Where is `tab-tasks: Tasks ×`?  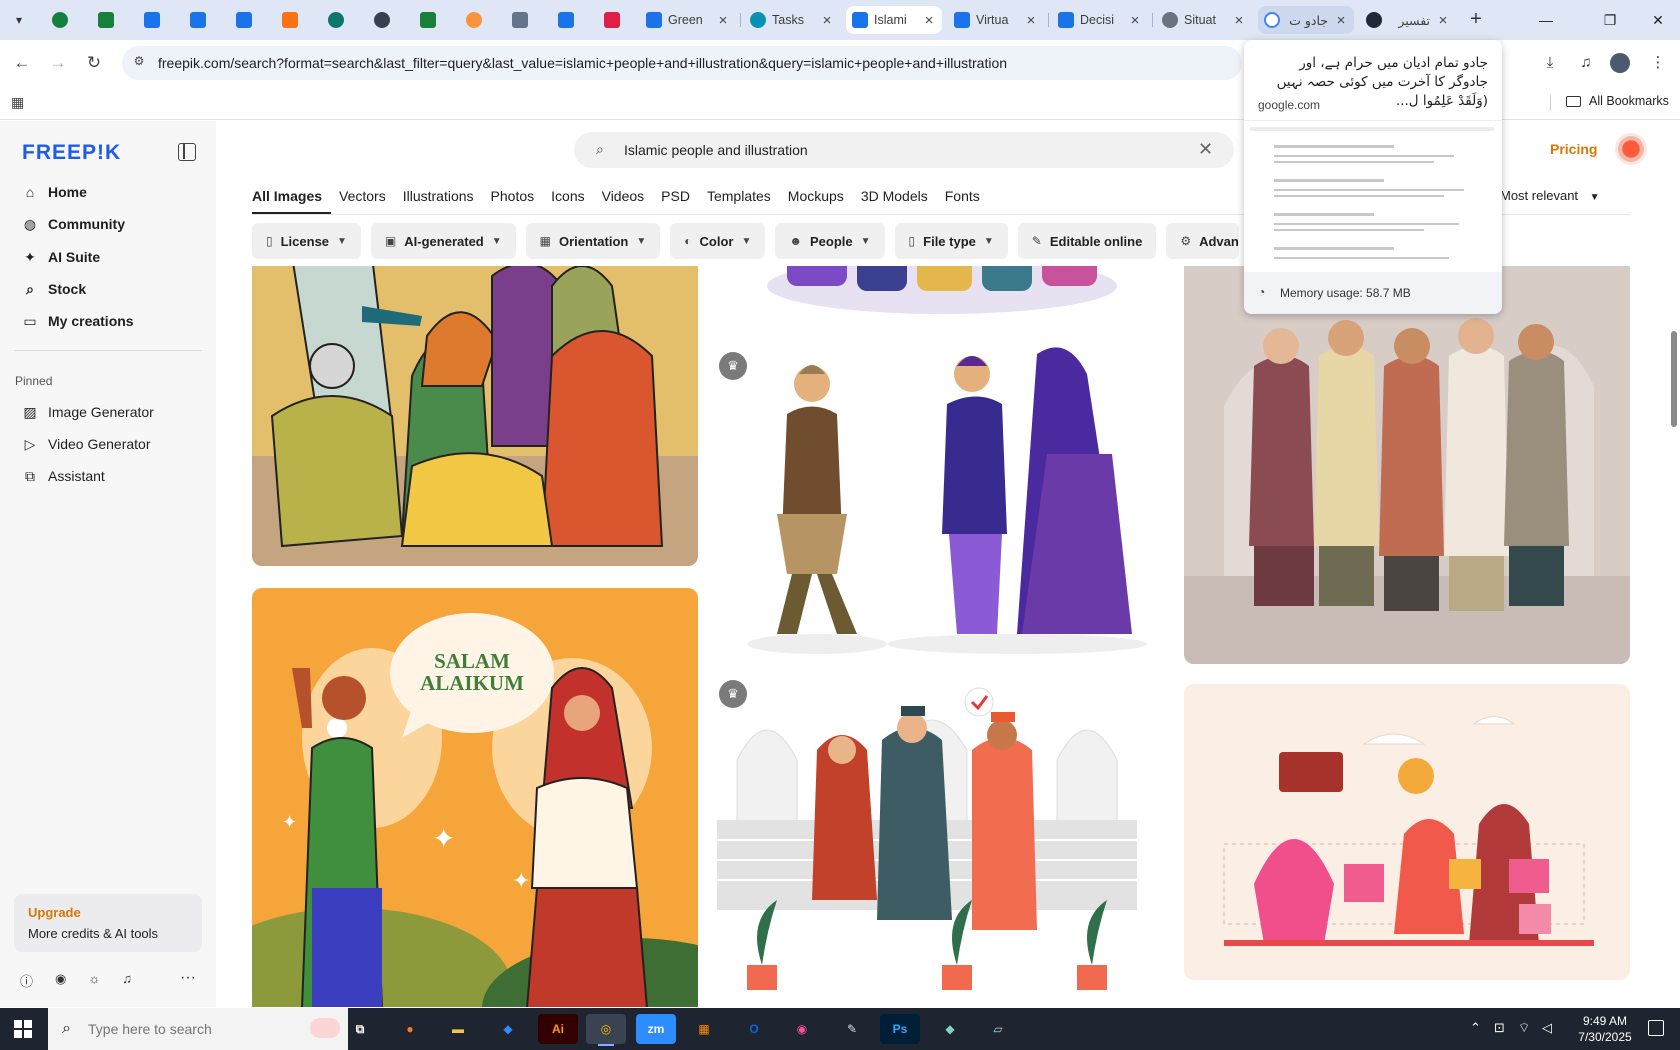 tab-tasks: Tasks × is located at coordinates (792, 20).